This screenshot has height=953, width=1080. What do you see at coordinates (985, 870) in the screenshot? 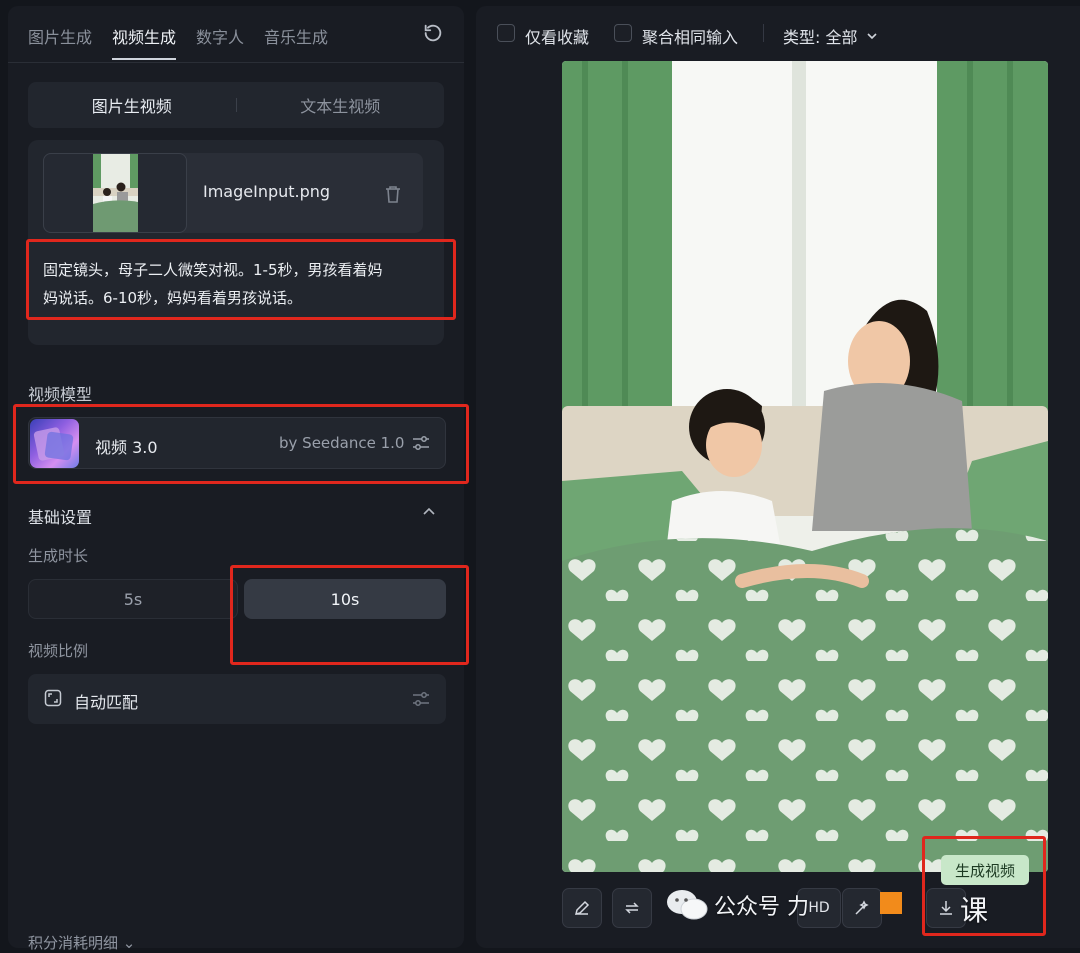
I see `generated-video-tag: 生成视频` at bounding box center [985, 870].